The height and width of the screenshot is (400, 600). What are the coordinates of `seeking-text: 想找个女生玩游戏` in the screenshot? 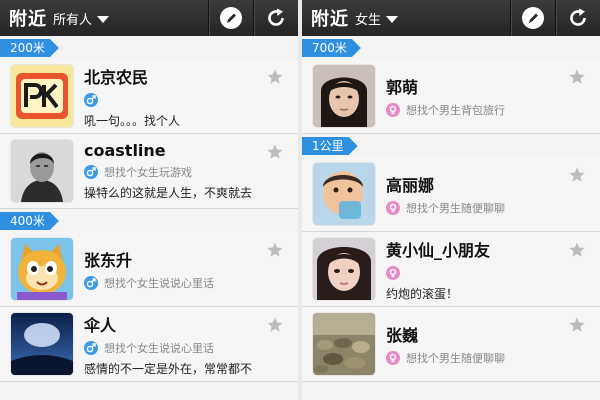 It's located at (148, 172).